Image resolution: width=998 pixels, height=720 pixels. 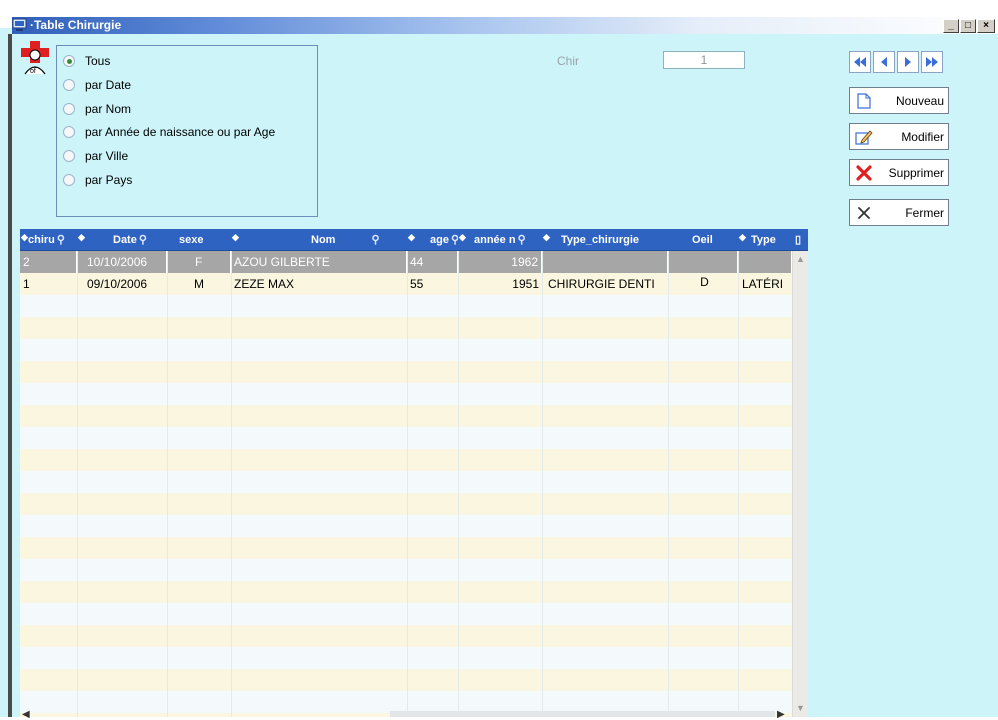 What do you see at coordinates (432, 262) in the screenshot?
I see `cell-age: 44` at bounding box center [432, 262].